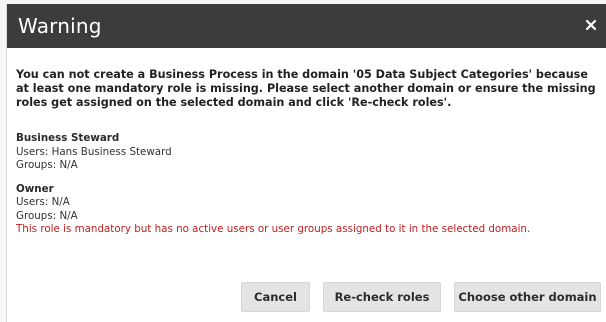 This screenshot has width=606, height=322. What do you see at coordinates (35, 188) in the screenshot?
I see `role-name: Owner` at bounding box center [35, 188].